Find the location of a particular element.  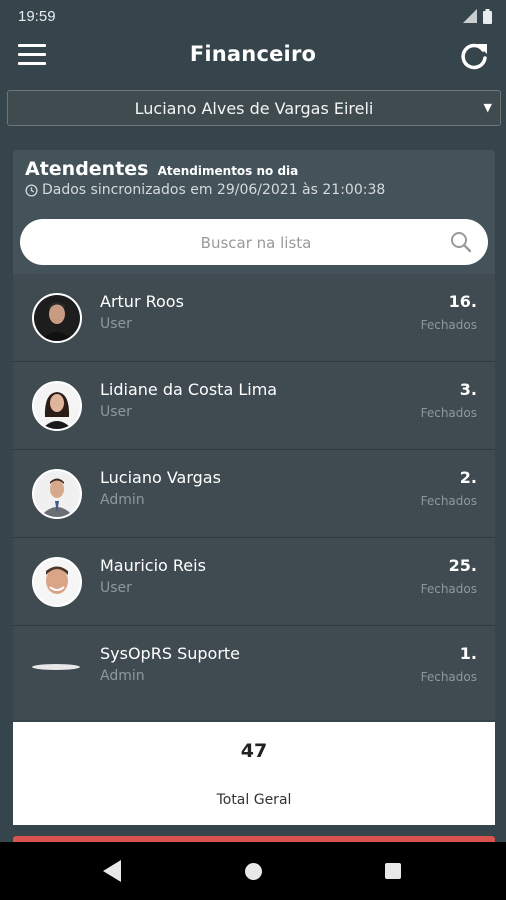

company-select: Luciano Alves de Vargas Eireli ▼ is located at coordinates (254, 108).